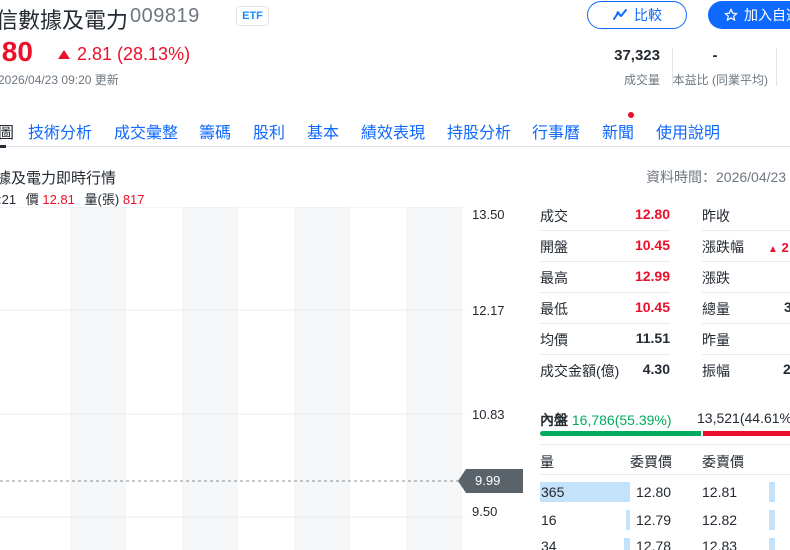  I want to click on add-watchlist-label: 加入自選, so click(767, 15).